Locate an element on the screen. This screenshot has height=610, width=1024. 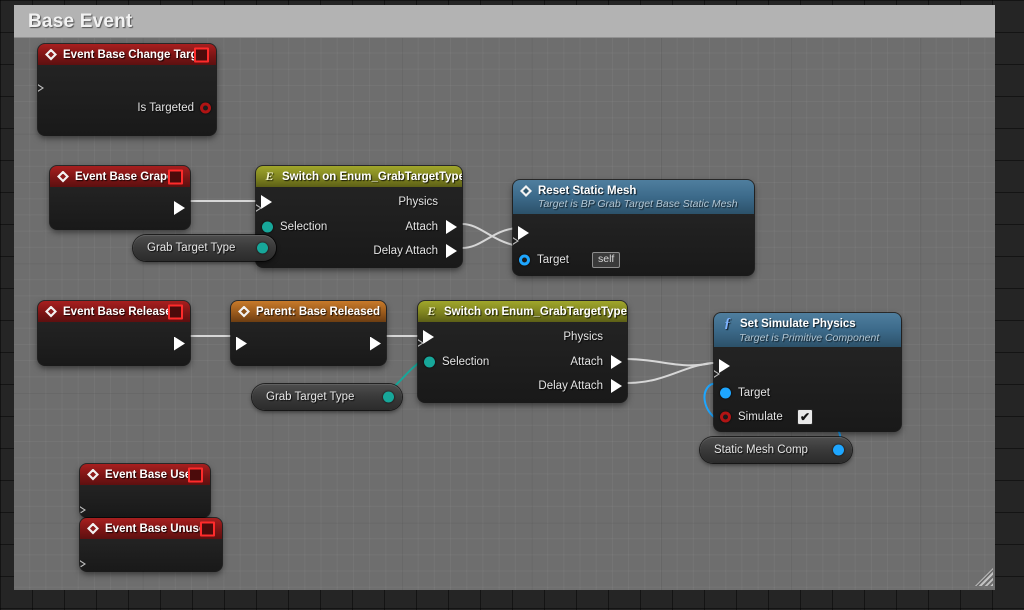
variable-node-static-mesh-comp: Static Mesh Comp is located at coordinates (776, 450).